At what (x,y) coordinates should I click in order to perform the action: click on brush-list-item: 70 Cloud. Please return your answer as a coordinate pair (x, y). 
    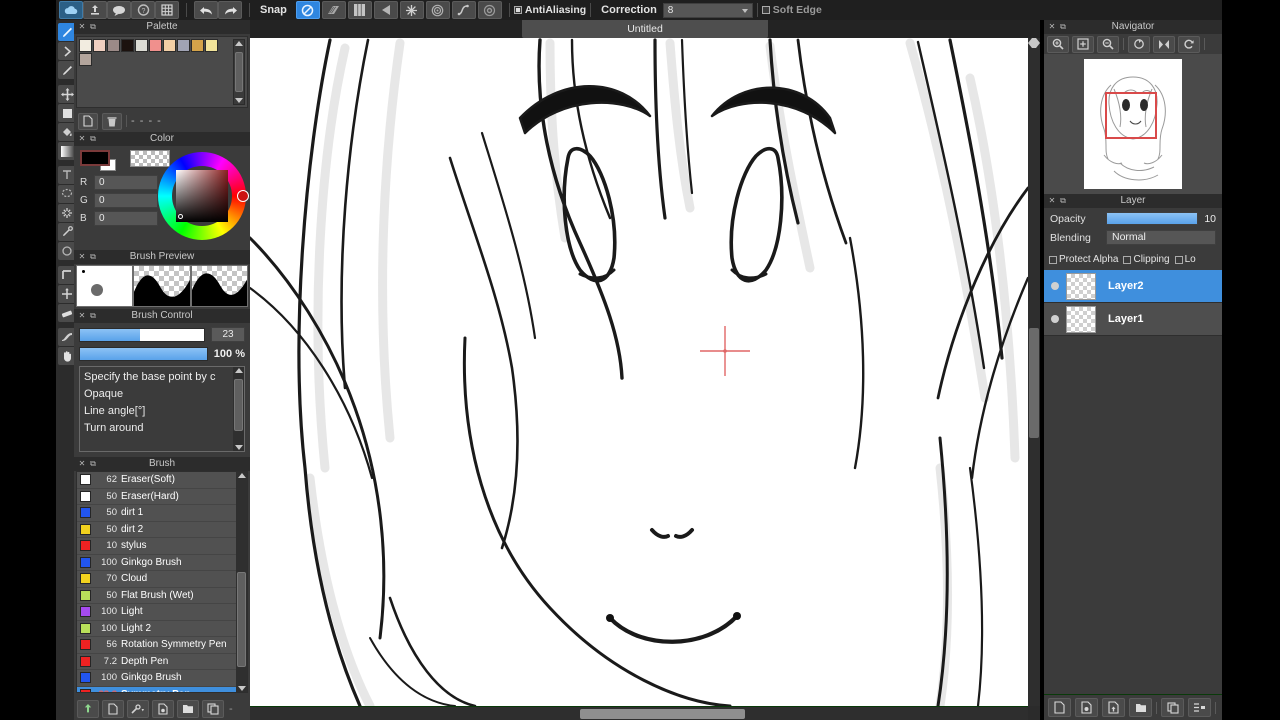
    Looking at the image, I should click on (158, 579).